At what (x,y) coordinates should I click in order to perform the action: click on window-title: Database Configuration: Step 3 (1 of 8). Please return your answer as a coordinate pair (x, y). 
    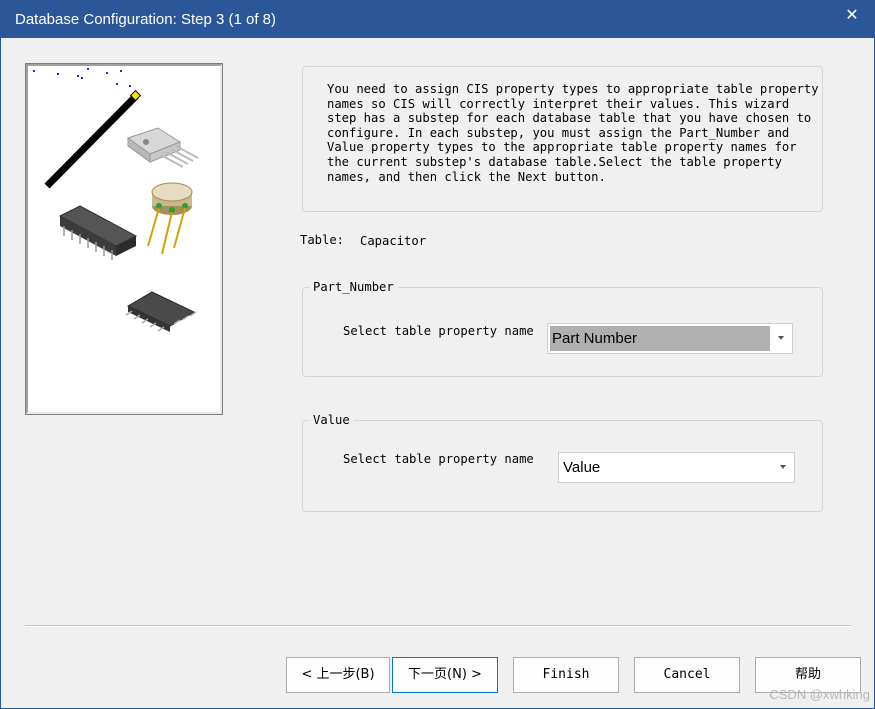
    Looking at the image, I should click on (145, 19).